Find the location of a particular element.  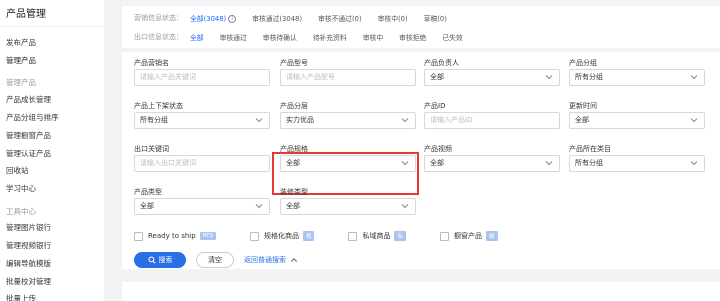

checkbox-spec-product: 规格化商品 规 is located at coordinates (282, 236).